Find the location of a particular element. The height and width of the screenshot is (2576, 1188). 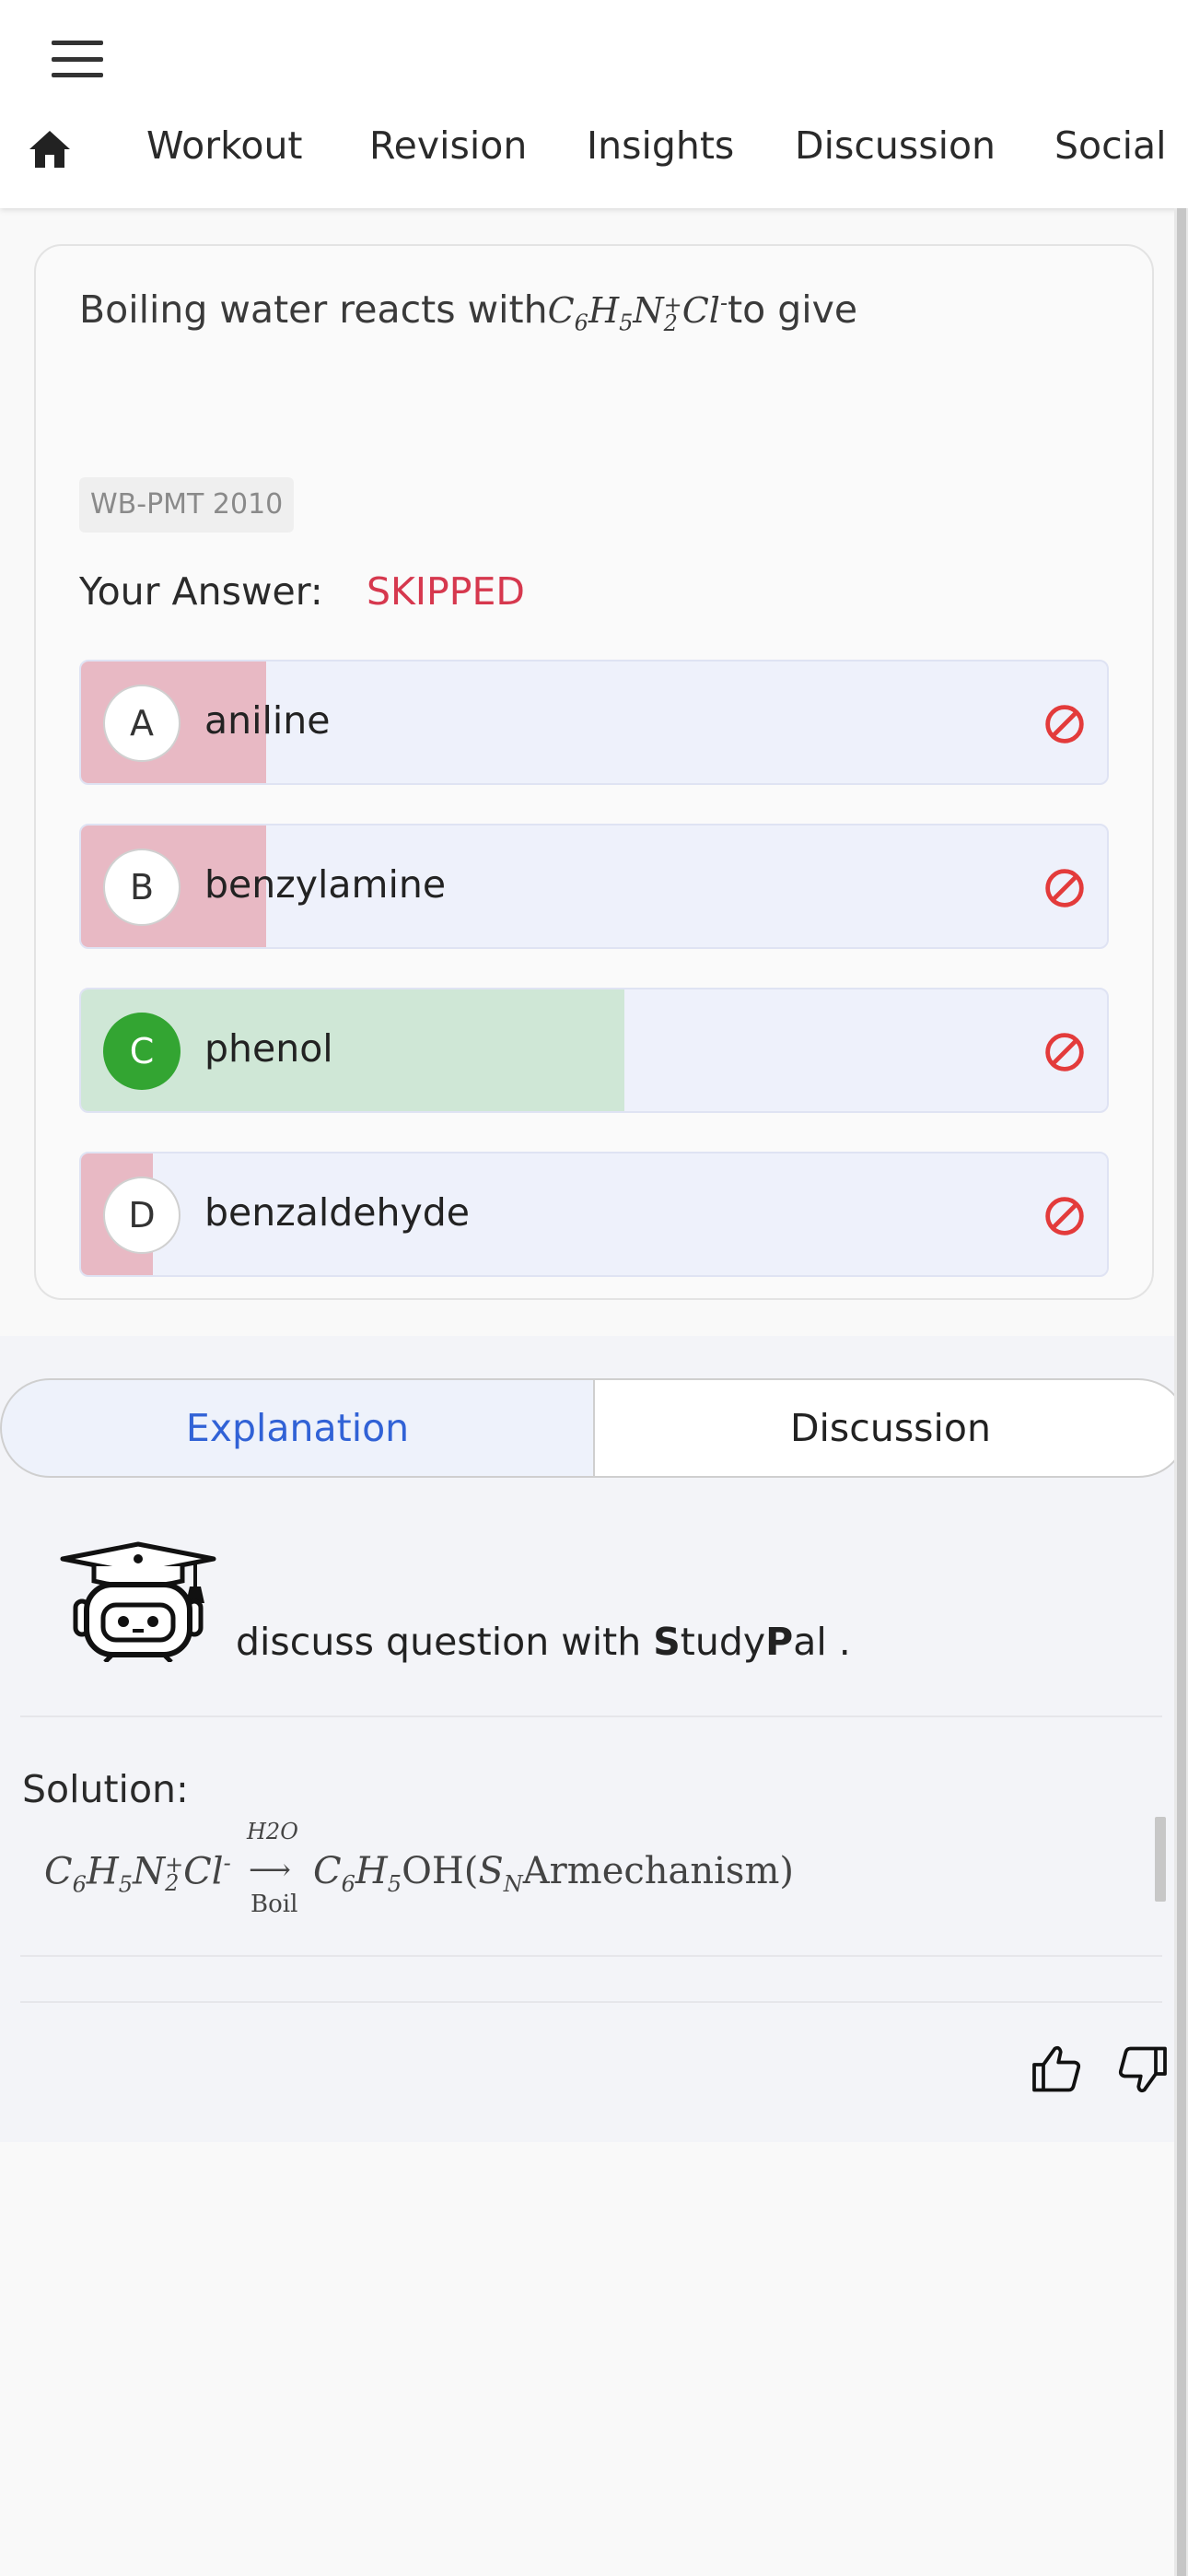

hamburger-menu-icon is located at coordinates (77, 59).